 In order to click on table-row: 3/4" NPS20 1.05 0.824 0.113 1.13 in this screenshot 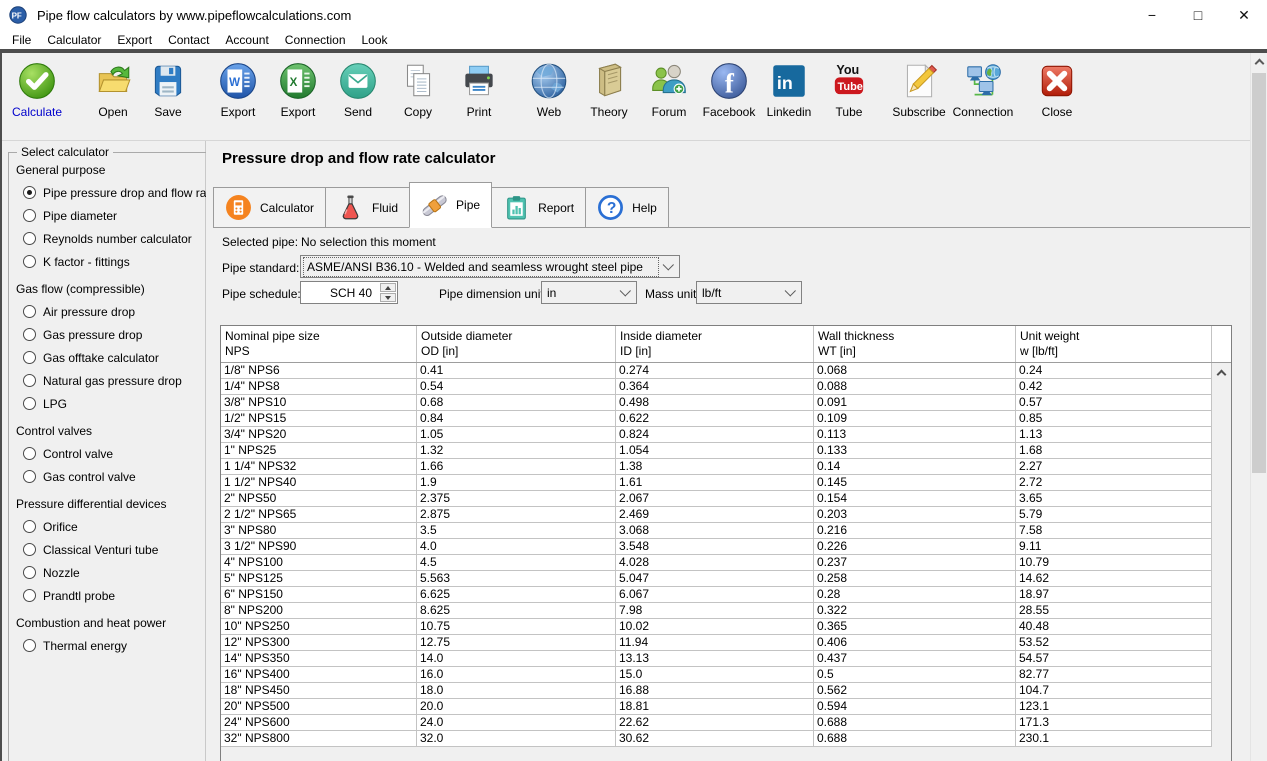, I will do `click(716, 435)`.